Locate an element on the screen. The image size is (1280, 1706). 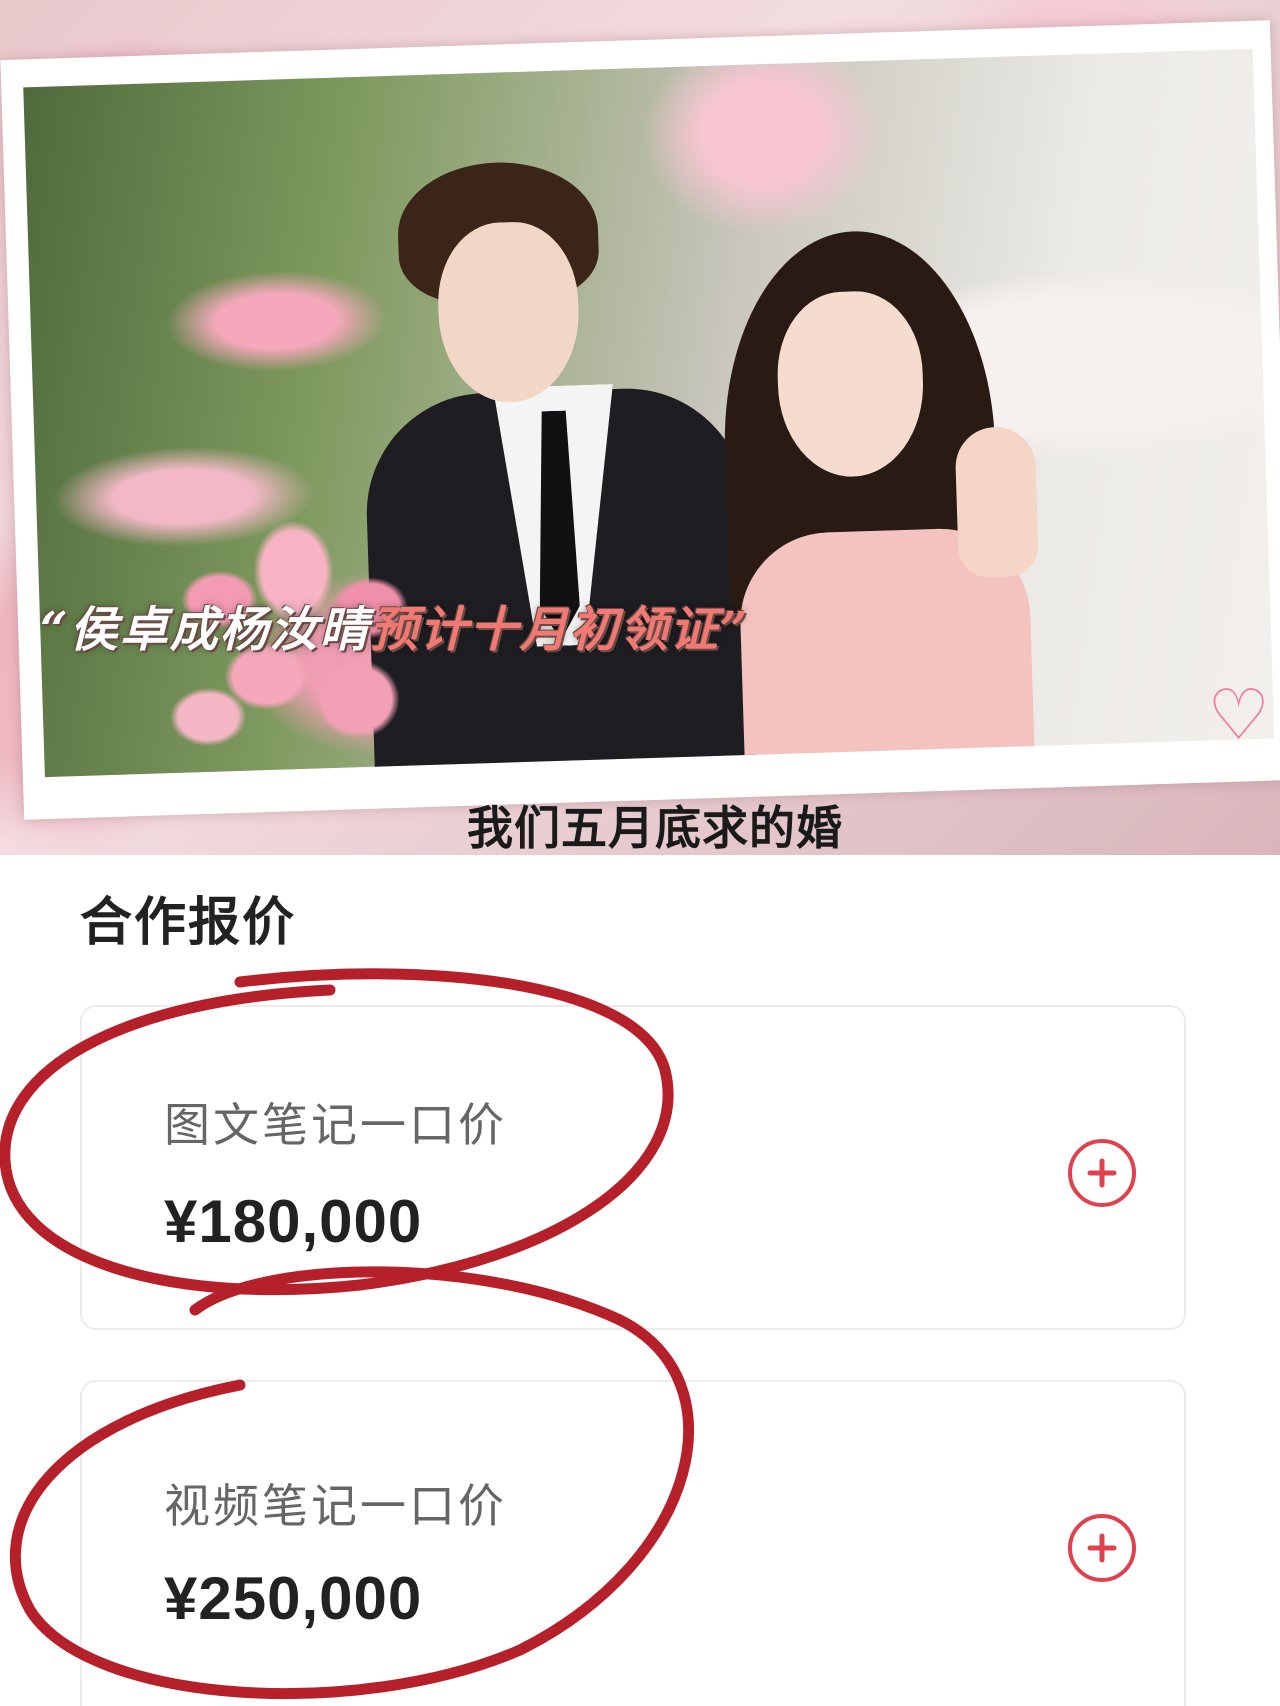
price-card-label: 图文笔记一口价 is located at coordinates (335, 1125).